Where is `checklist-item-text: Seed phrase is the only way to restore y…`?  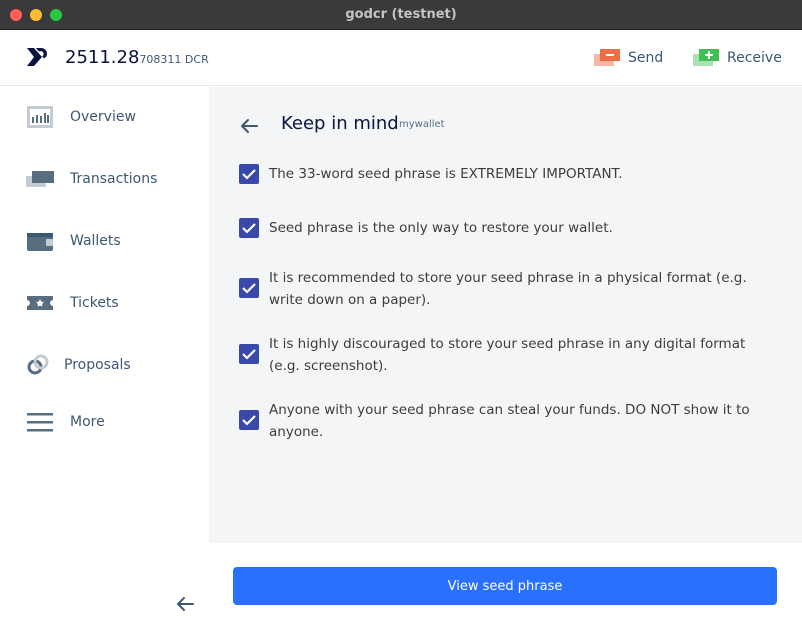 checklist-item-text: Seed phrase is the only way to restore y… is located at coordinates (441, 228).